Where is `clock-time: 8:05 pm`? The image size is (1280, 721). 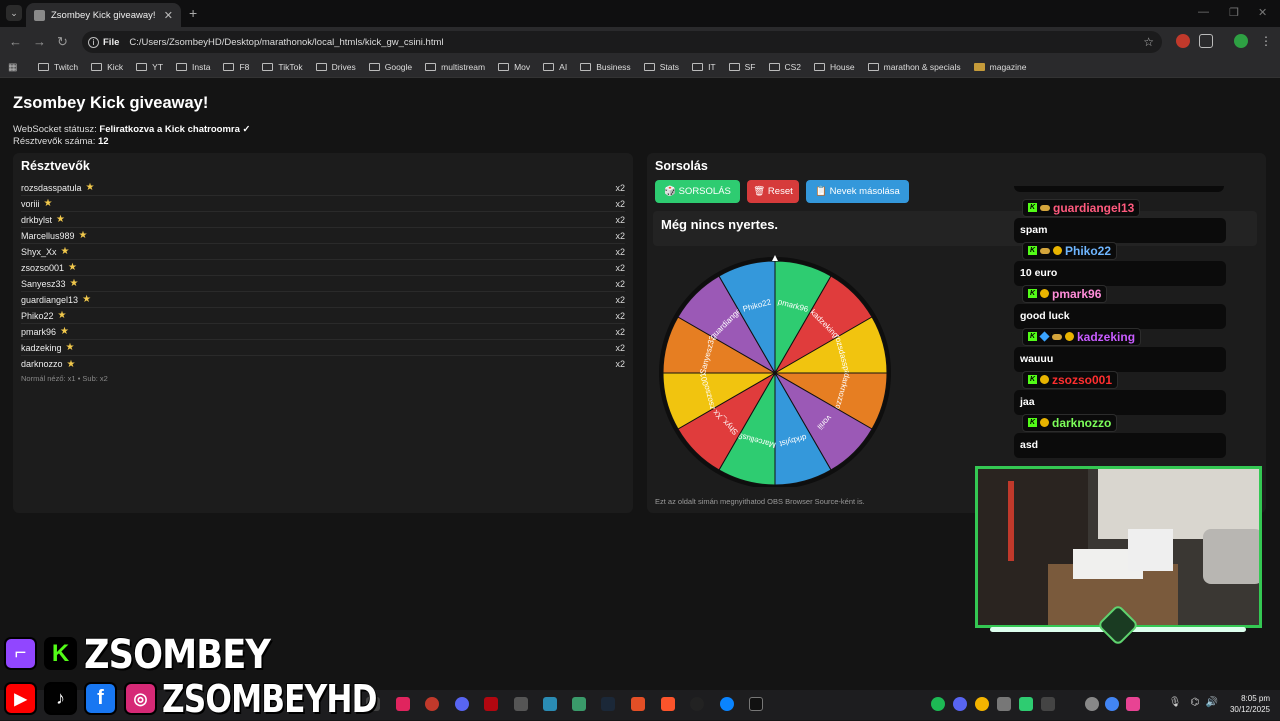
clock-time: 8:05 pm is located at coordinates (1255, 698).